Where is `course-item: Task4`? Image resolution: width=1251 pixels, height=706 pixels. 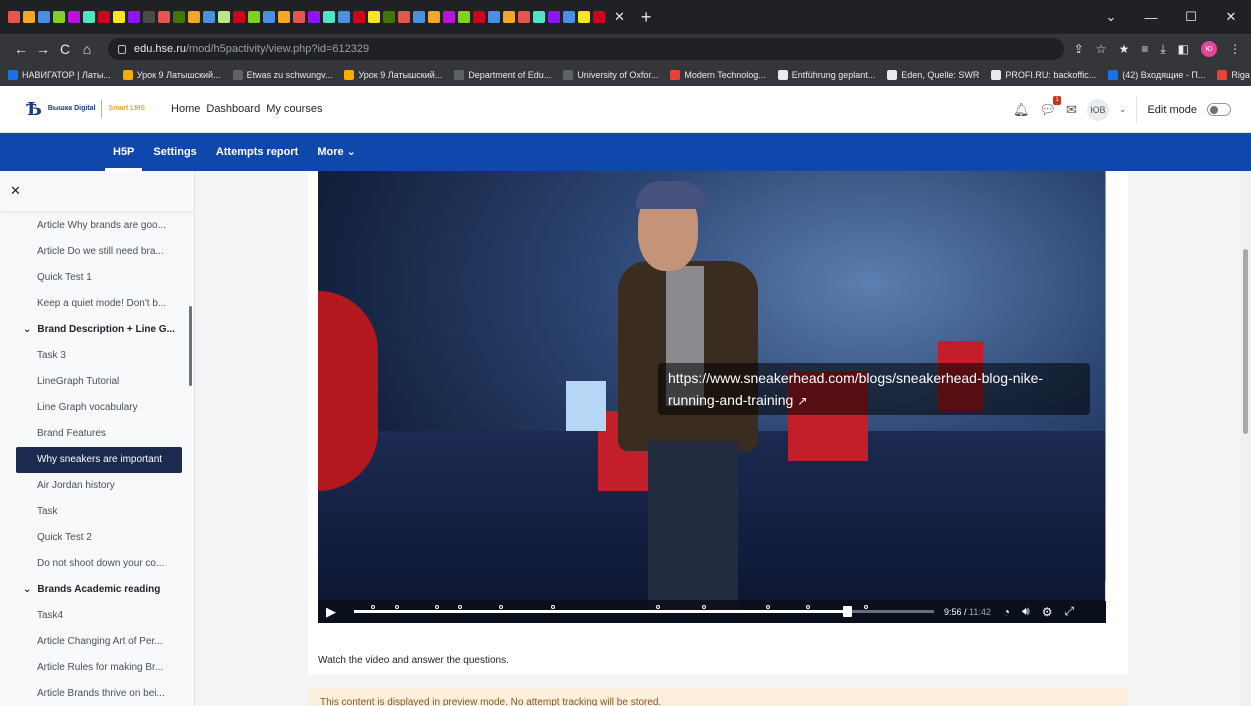
course-item: Task4 is located at coordinates (92, 616).